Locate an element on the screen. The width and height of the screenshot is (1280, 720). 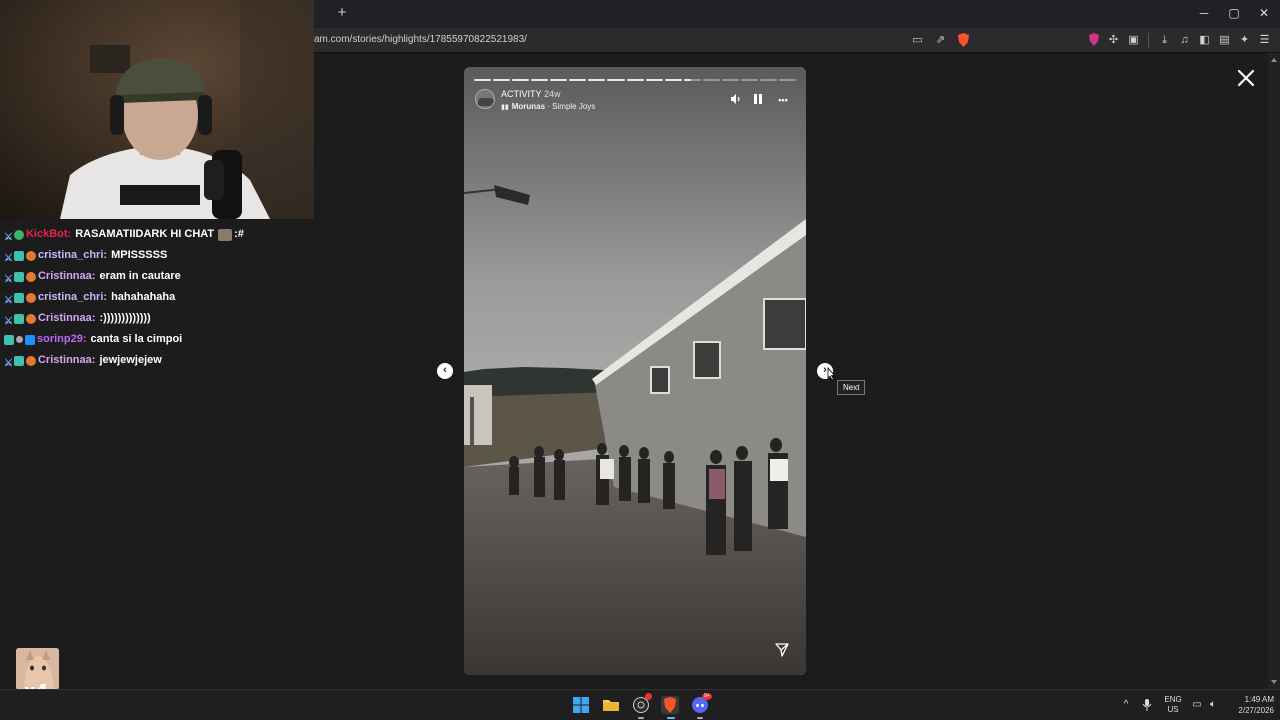
toolbar-divider is located at coordinates (1148, 40).